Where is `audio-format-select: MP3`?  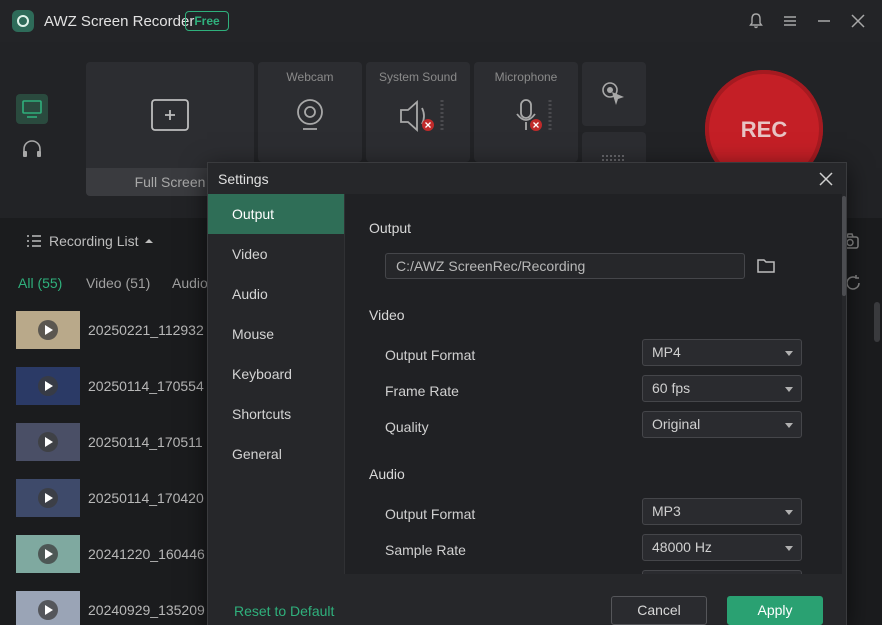 audio-format-select: MP3 is located at coordinates (722, 511).